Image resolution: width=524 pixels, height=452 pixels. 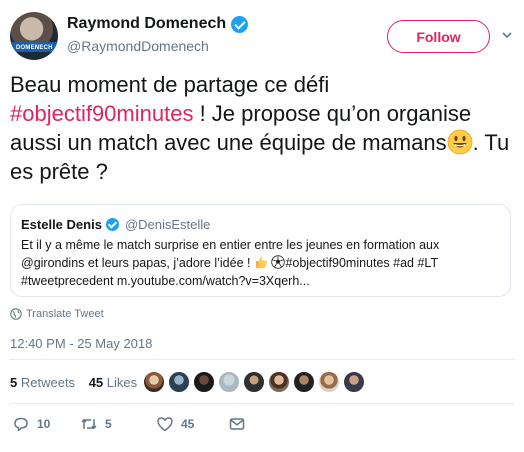 I want to click on author-handle: @RaymondDomenech, so click(x=157, y=46).